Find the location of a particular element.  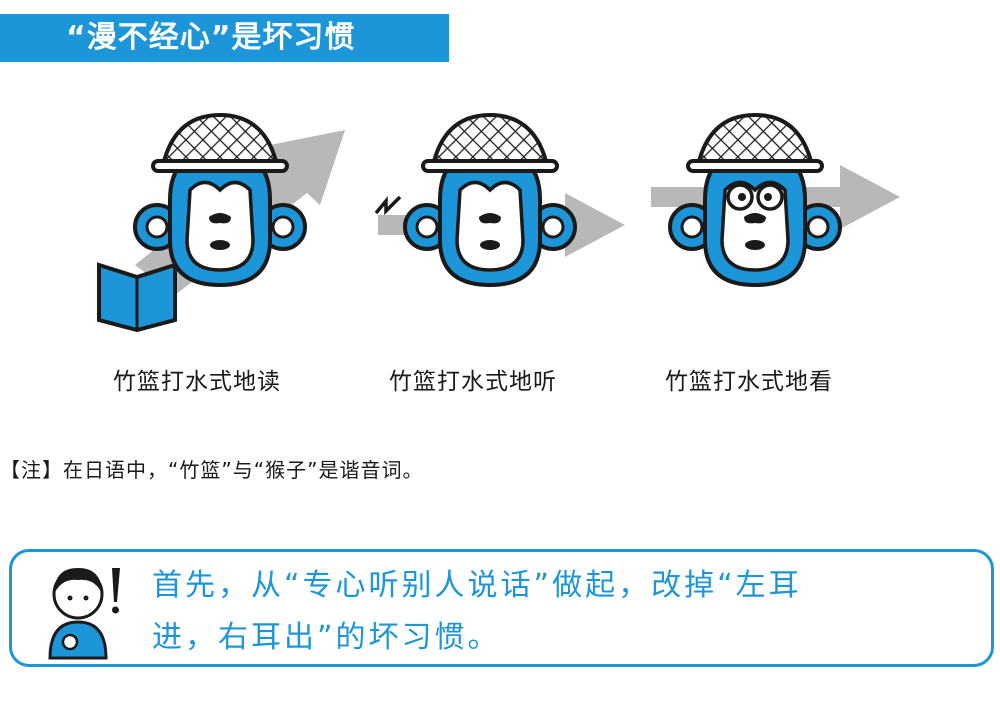

figure-listen is located at coordinates (499, 200).